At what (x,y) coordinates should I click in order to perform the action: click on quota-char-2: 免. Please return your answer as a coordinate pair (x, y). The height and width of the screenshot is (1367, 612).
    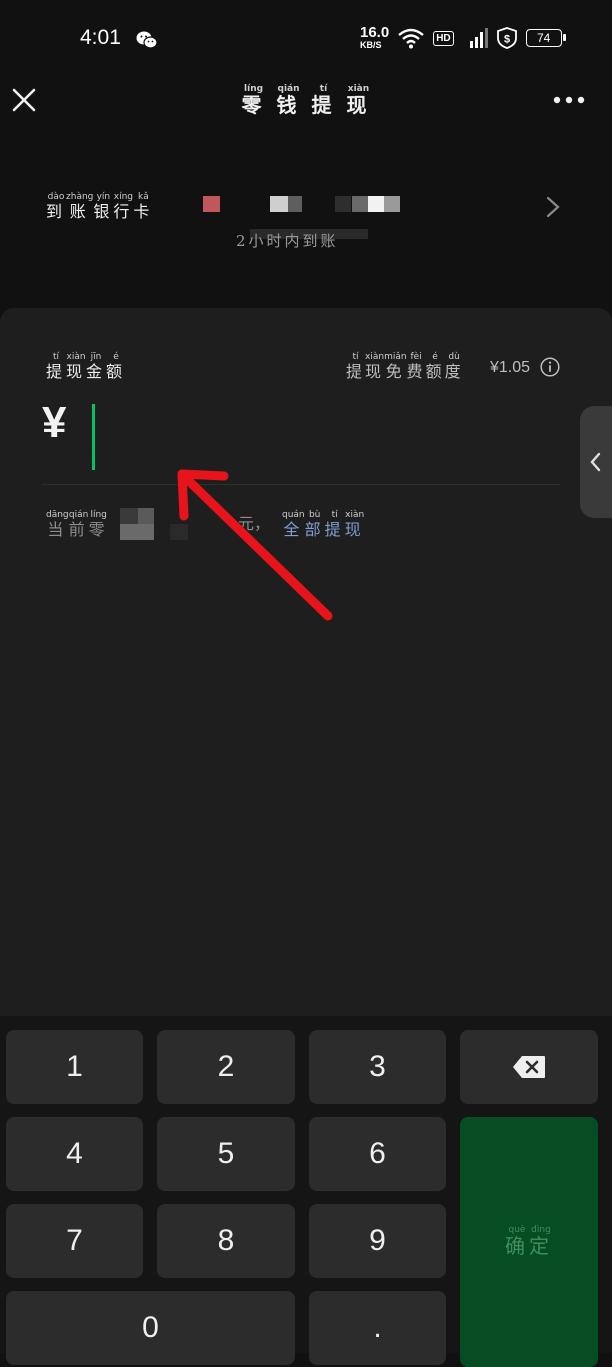
    Looking at the image, I should click on (395, 371).